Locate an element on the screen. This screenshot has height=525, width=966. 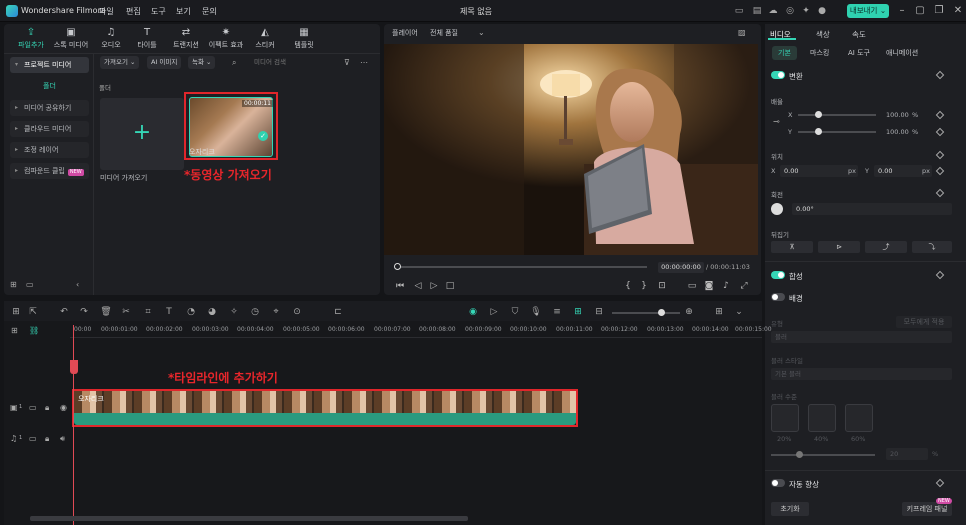
apply-all-button: 모두에게 적용 is located at coordinates (924, 322).